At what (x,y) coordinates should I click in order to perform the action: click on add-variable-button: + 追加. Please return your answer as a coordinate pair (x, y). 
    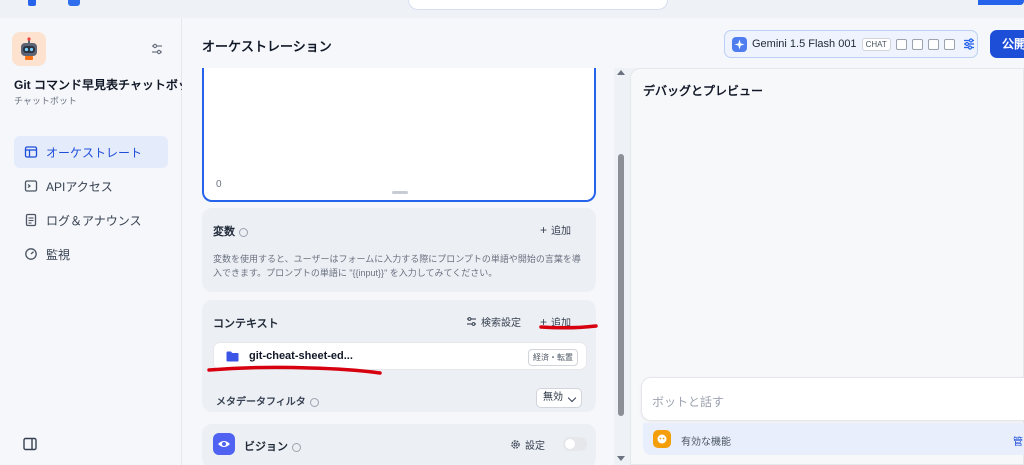
    Looking at the image, I should click on (555, 229).